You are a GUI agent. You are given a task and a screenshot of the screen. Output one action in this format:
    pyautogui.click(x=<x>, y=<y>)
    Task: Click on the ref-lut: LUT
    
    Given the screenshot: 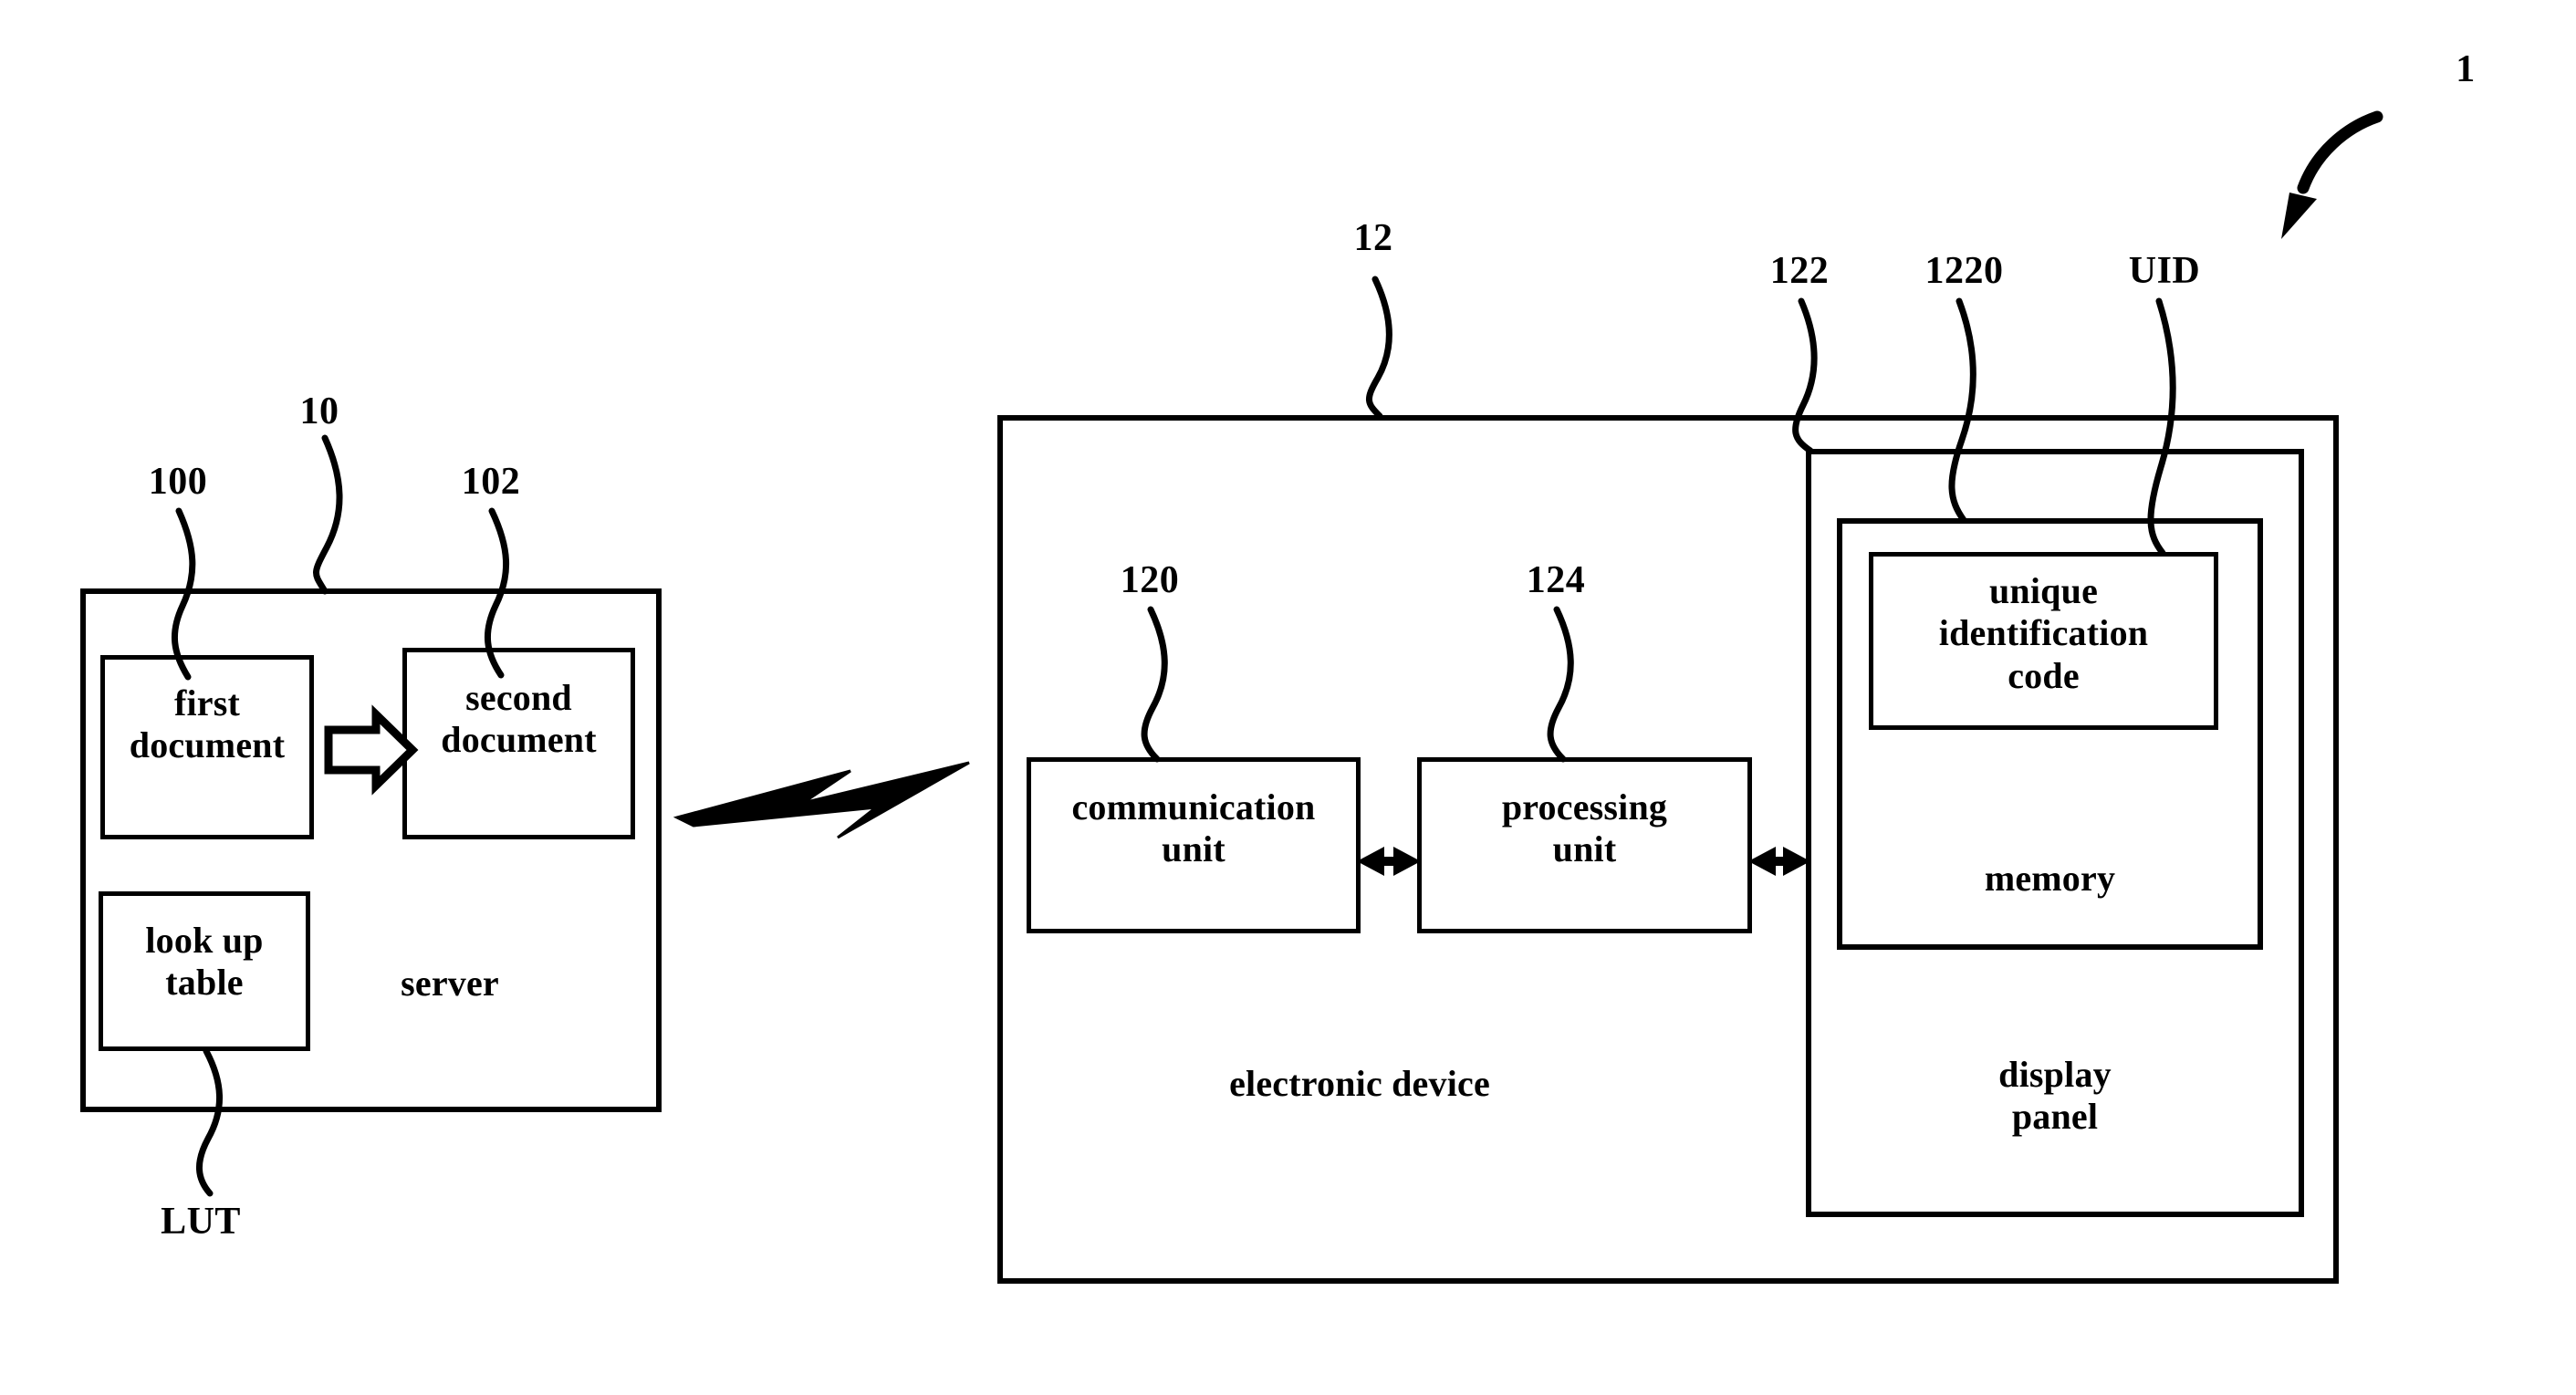 What is the action you would take?
    pyautogui.click(x=201, y=1222)
    